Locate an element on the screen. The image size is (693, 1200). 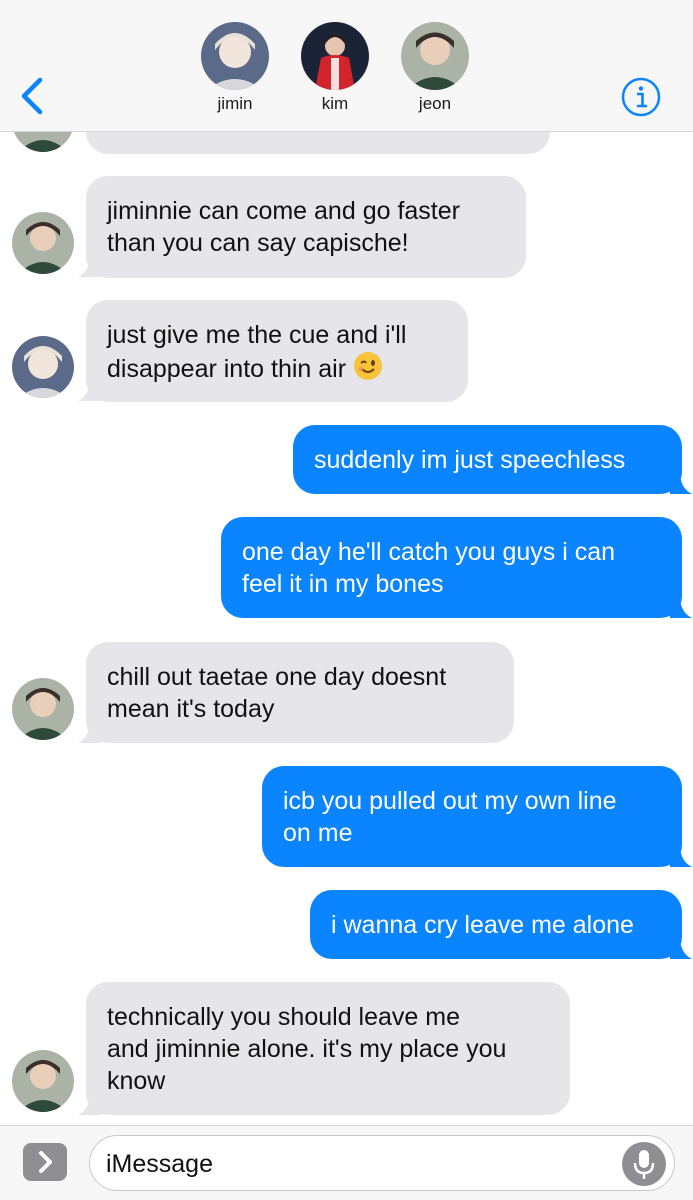
contact-name: kim is located at coordinates (335, 103).